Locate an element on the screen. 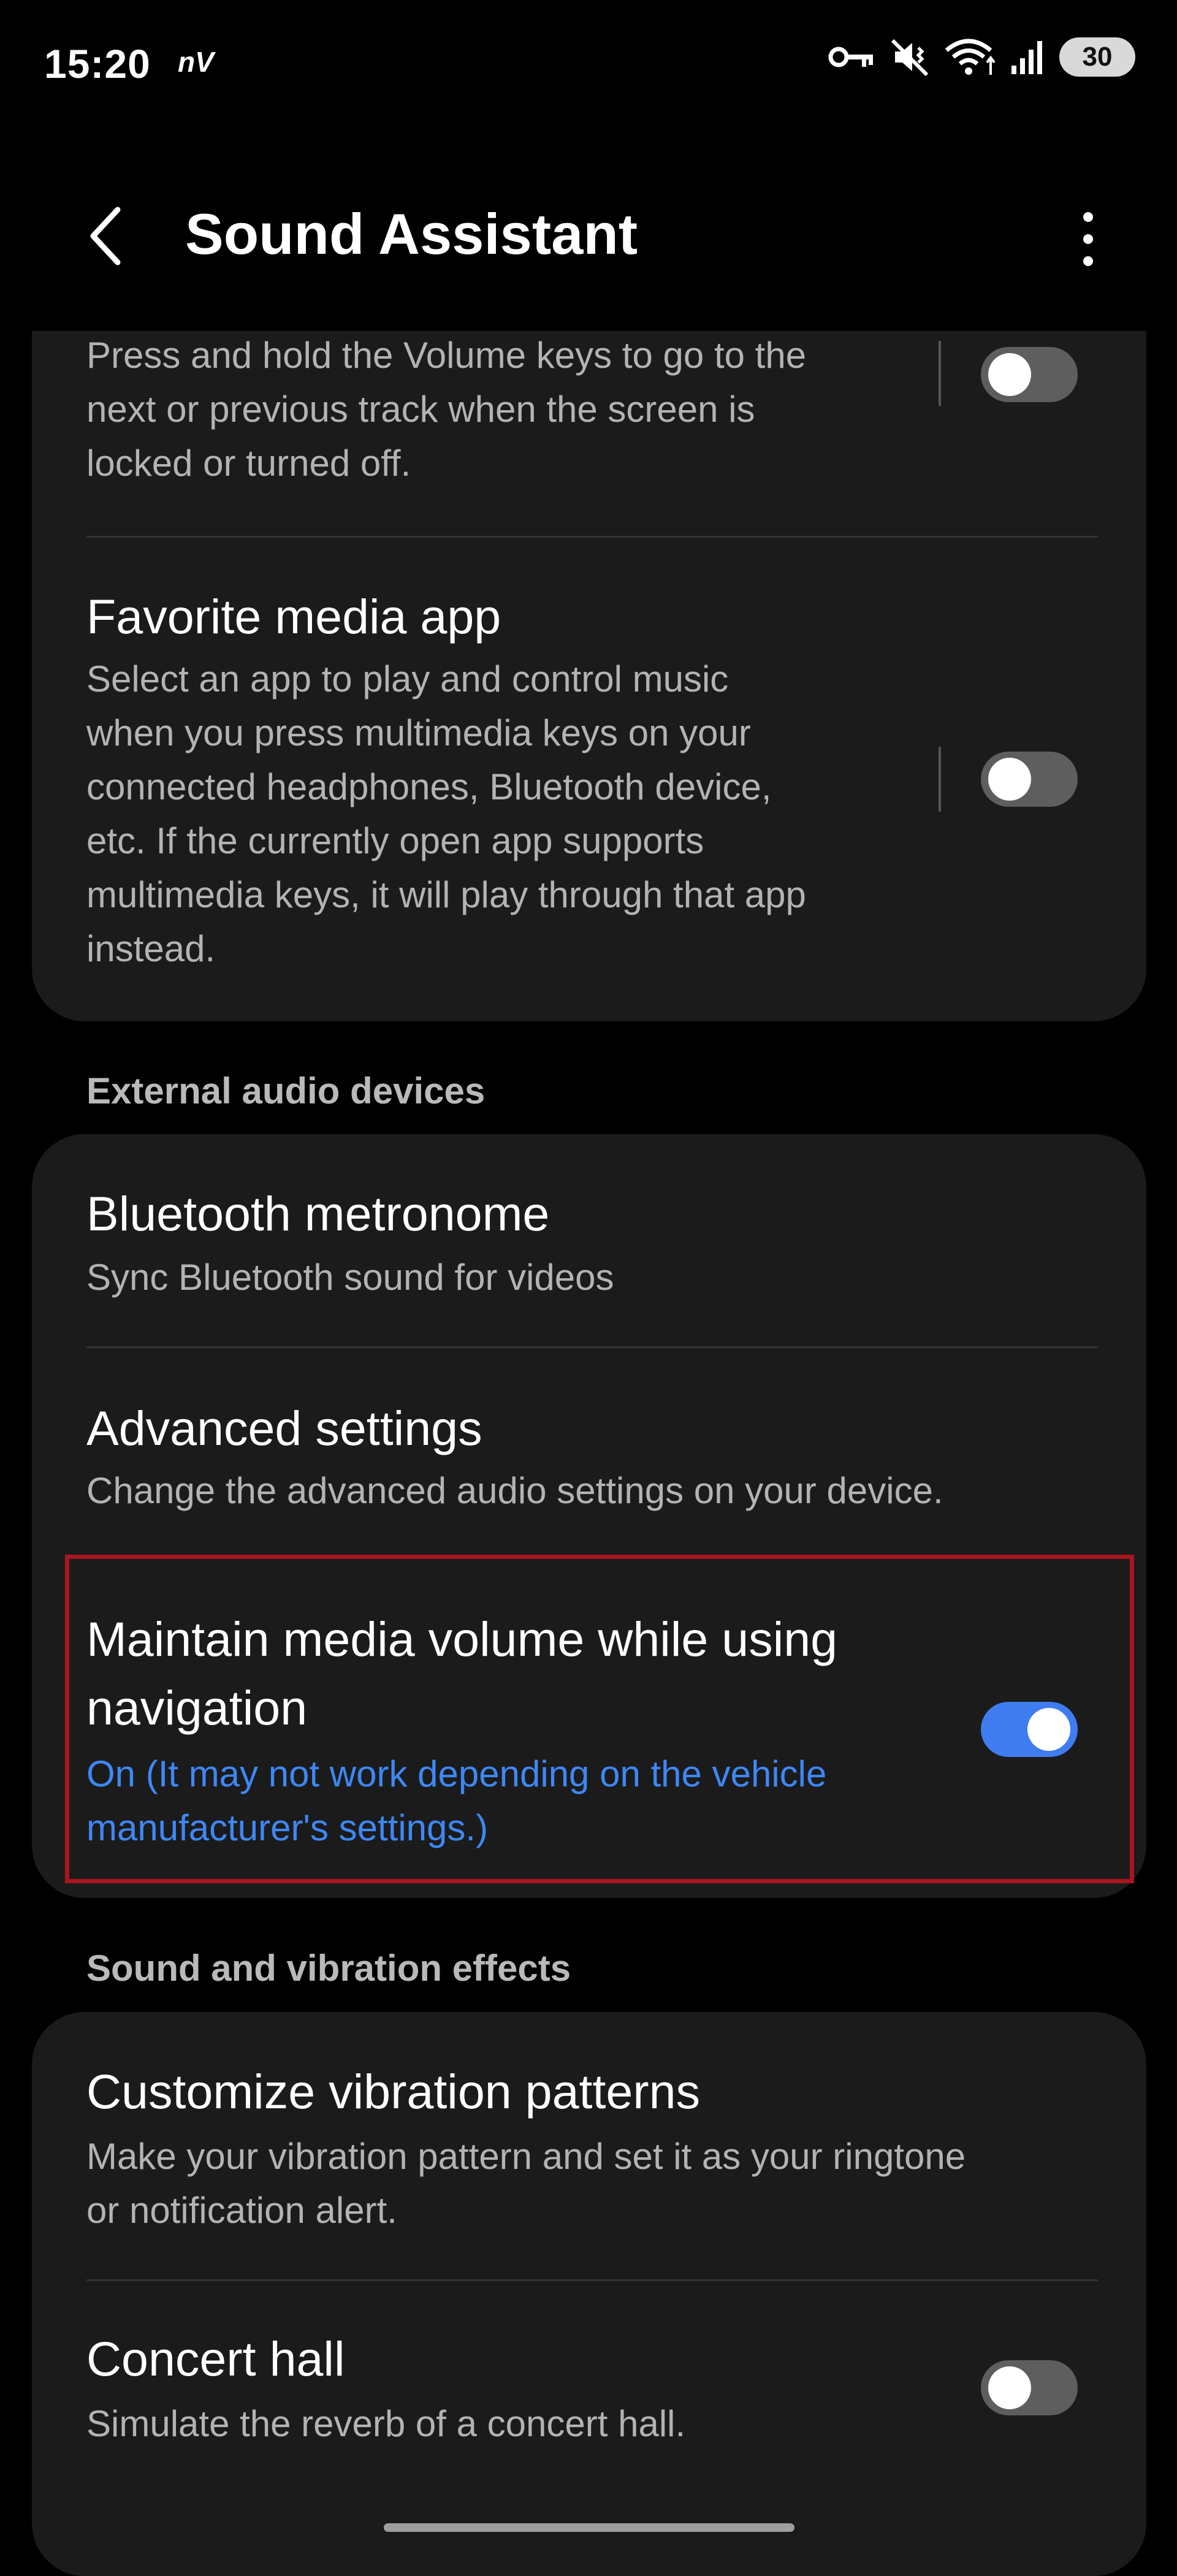 This screenshot has height=2576, width=1177. wifi-icon is located at coordinates (970, 57).